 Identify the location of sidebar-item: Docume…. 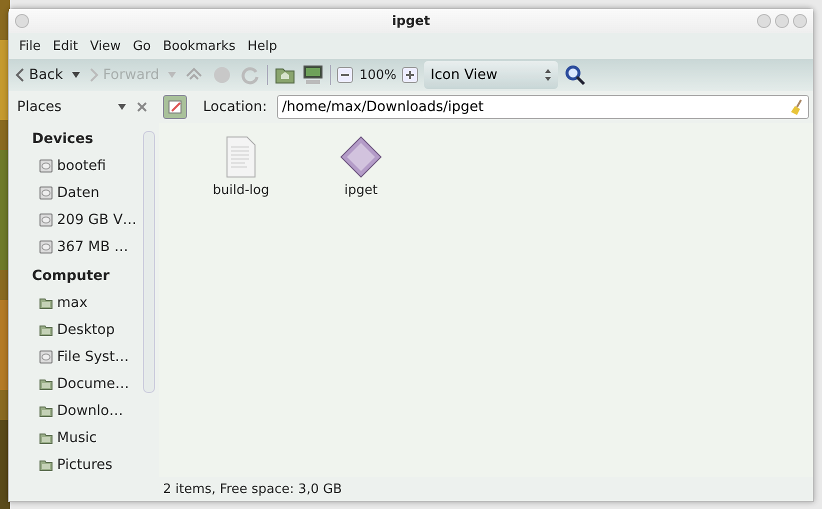
(80, 383).